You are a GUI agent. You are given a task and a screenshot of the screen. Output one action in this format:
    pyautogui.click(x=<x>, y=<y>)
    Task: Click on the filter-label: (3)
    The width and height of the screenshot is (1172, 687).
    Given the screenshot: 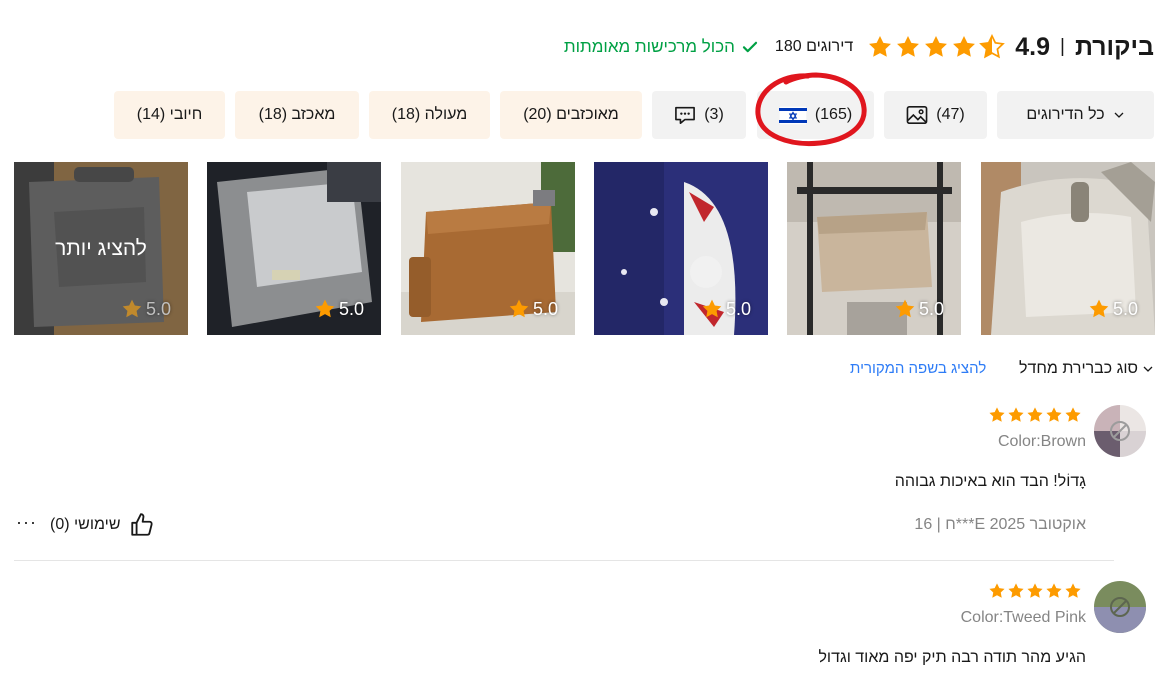 What is the action you would take?
    pyautogui.click(x=714, y=114)
    